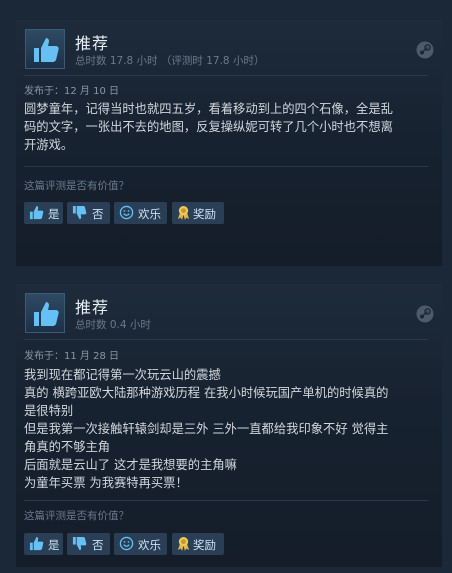 The image size is (452, 573). Describe the element at coordinates (130, 465) in the screenshot. I see `review-line: 后面就是云山了 这才是我想要的主角嘛` at that location.